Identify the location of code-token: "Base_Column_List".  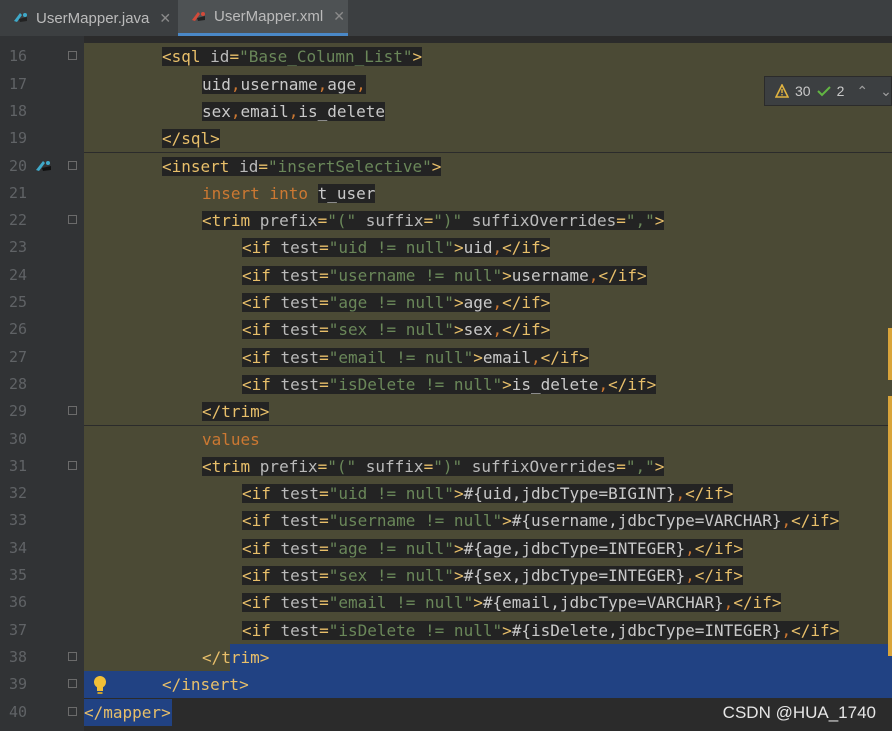
(326, 57).